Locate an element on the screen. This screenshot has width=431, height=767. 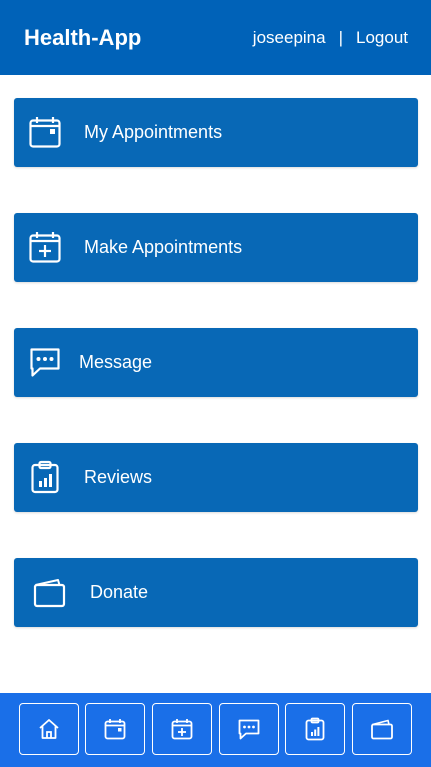
nav-appointments-button is located at coordinates (115, 729).